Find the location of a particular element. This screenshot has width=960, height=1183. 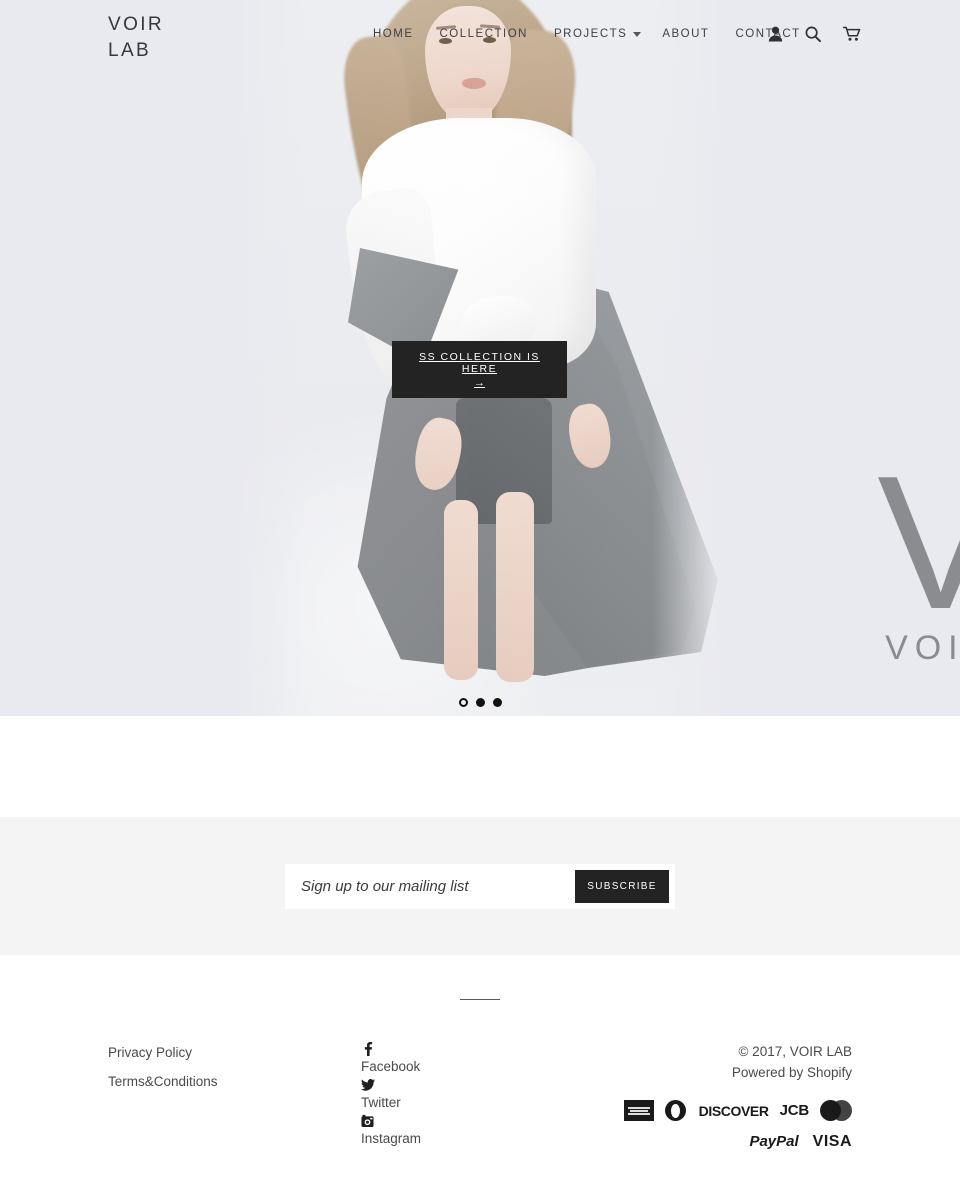

payment-icon-visa: VISA is located at coordinates (832, 1141).